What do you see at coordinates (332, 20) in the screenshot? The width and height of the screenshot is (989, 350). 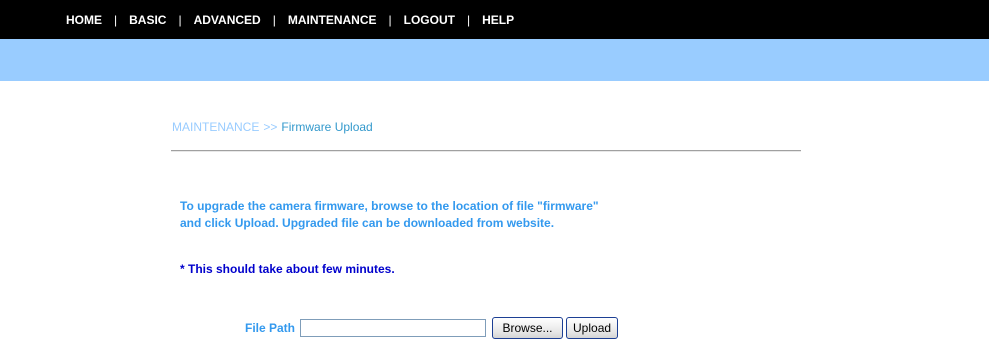 I see `nav-maintenance: MAINTENANCE` at bounding box center [332, 20].